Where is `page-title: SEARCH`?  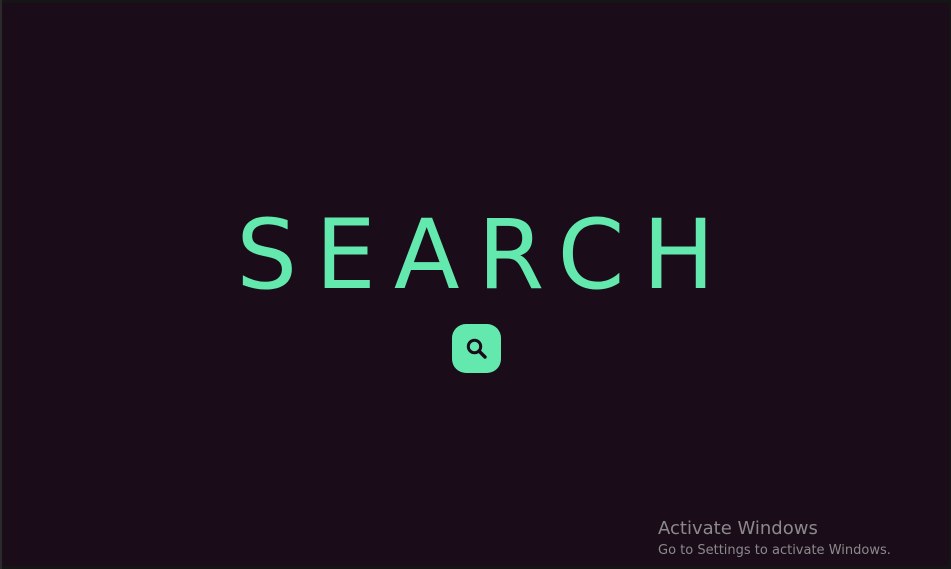 page-title: SEARCH is located at coordinates (484, 255).